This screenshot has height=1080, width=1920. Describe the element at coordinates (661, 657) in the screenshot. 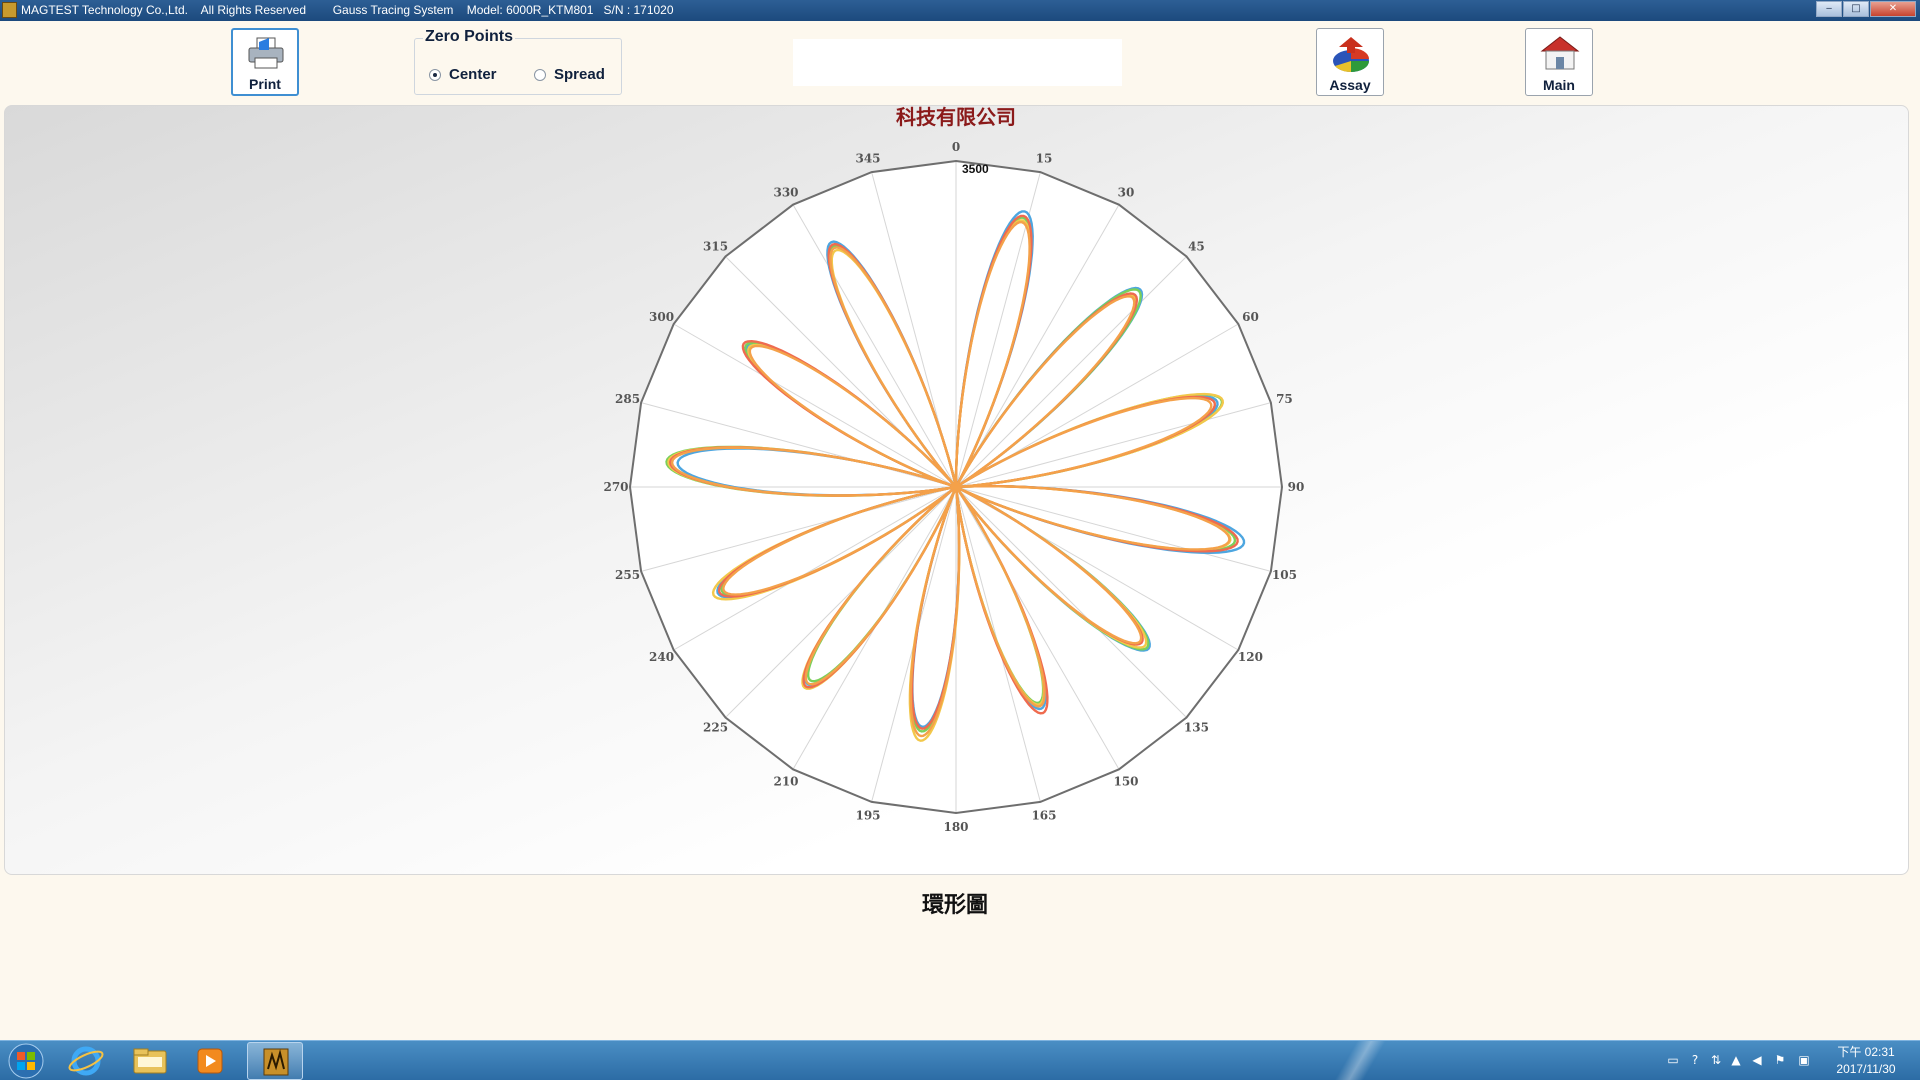

I see `angle-tick-label: 240` at that location.